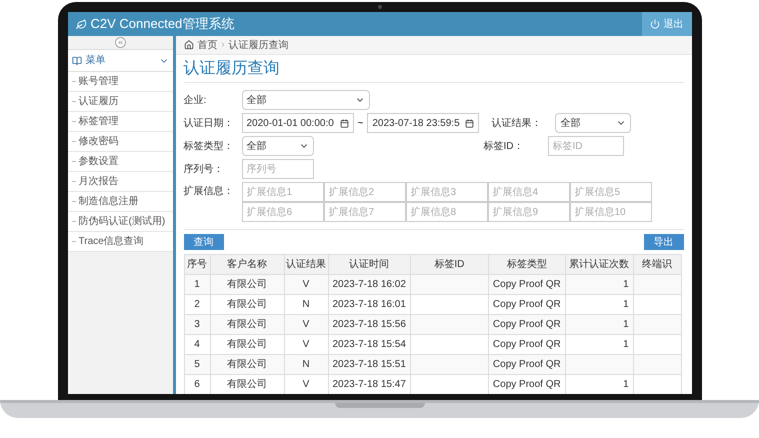 The width and height of the screenshot is (759, 438). Describe the element at coordinates (120, 162) in the screenshot. I see `menu-item: 参数设置` at that location.